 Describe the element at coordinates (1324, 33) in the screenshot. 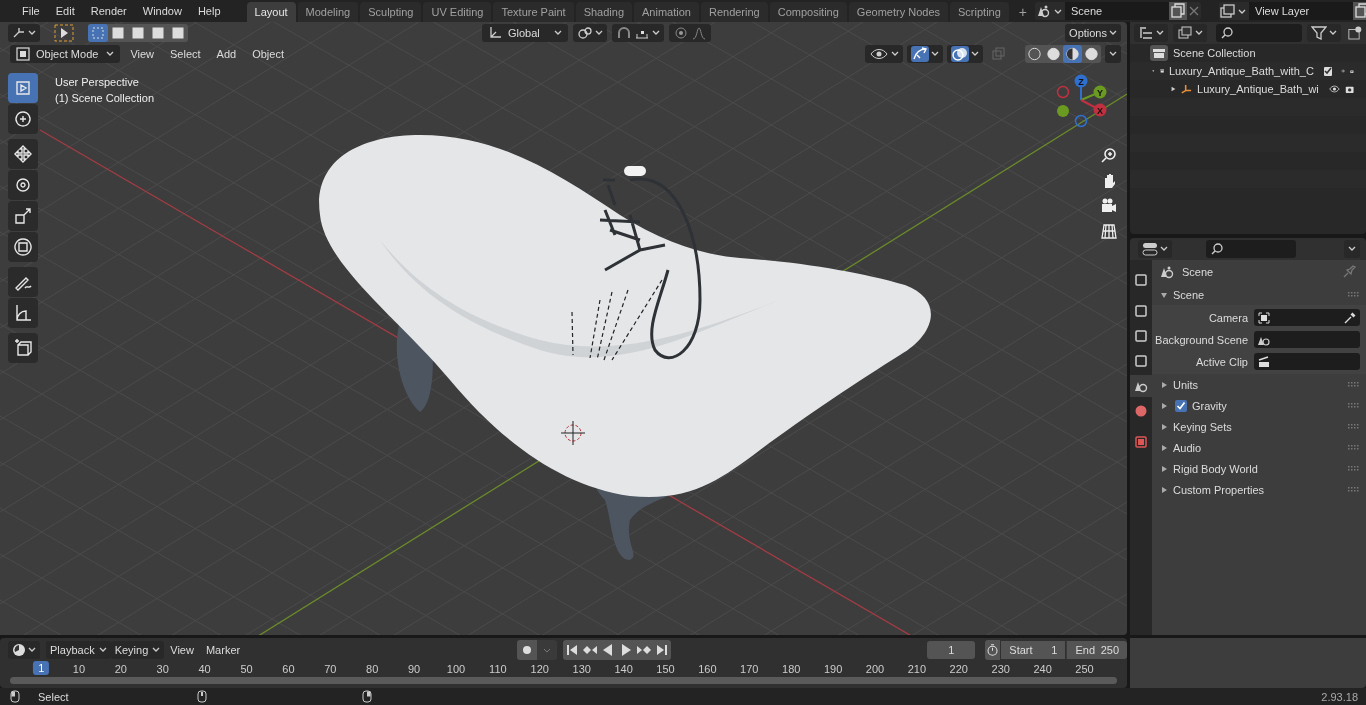

I see `filter-dropdown` at that location.